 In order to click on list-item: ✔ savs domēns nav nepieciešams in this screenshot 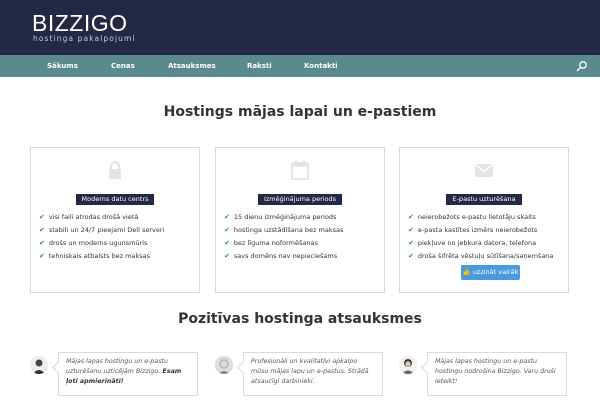, I will do `click(281, 256)`.